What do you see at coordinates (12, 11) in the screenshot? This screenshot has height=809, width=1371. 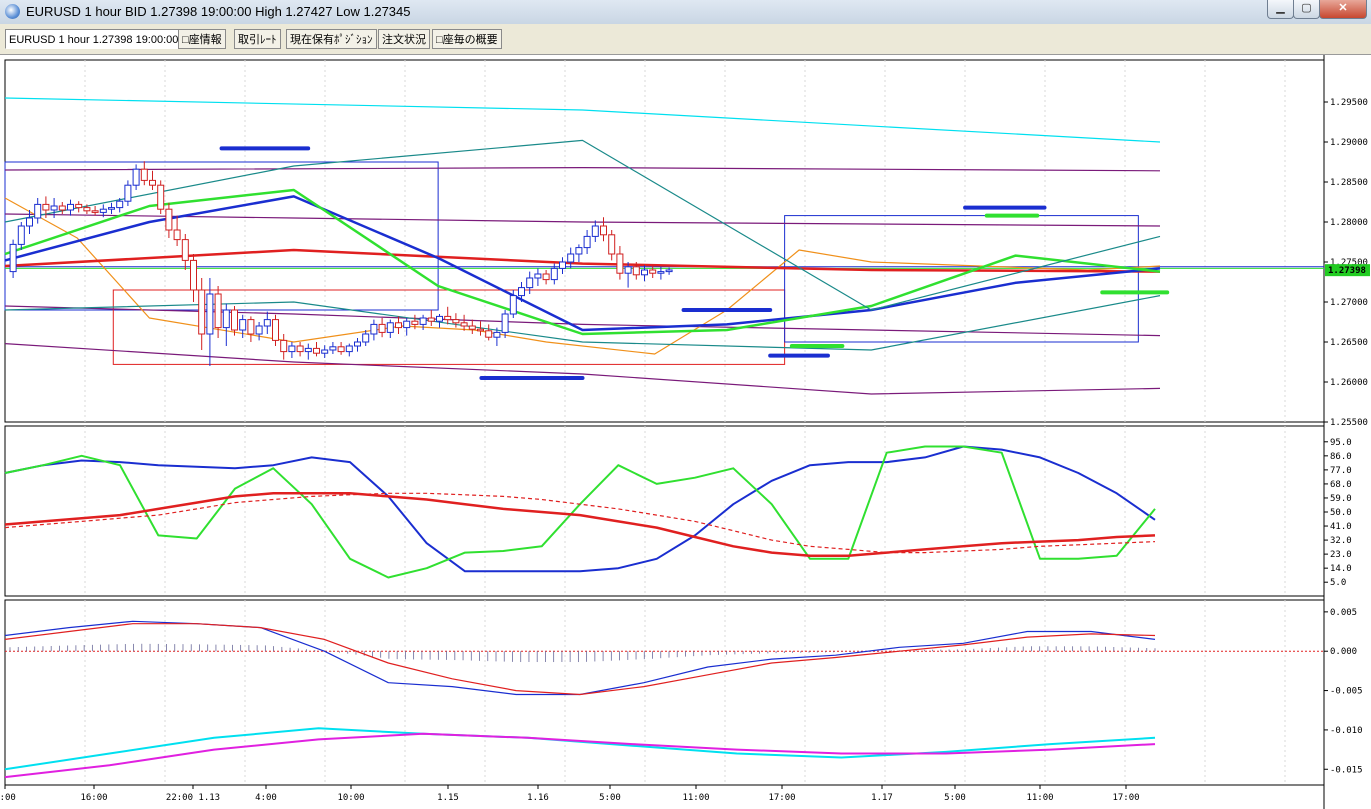 I see `app-globe-icon` at bounding box center [12, 11].